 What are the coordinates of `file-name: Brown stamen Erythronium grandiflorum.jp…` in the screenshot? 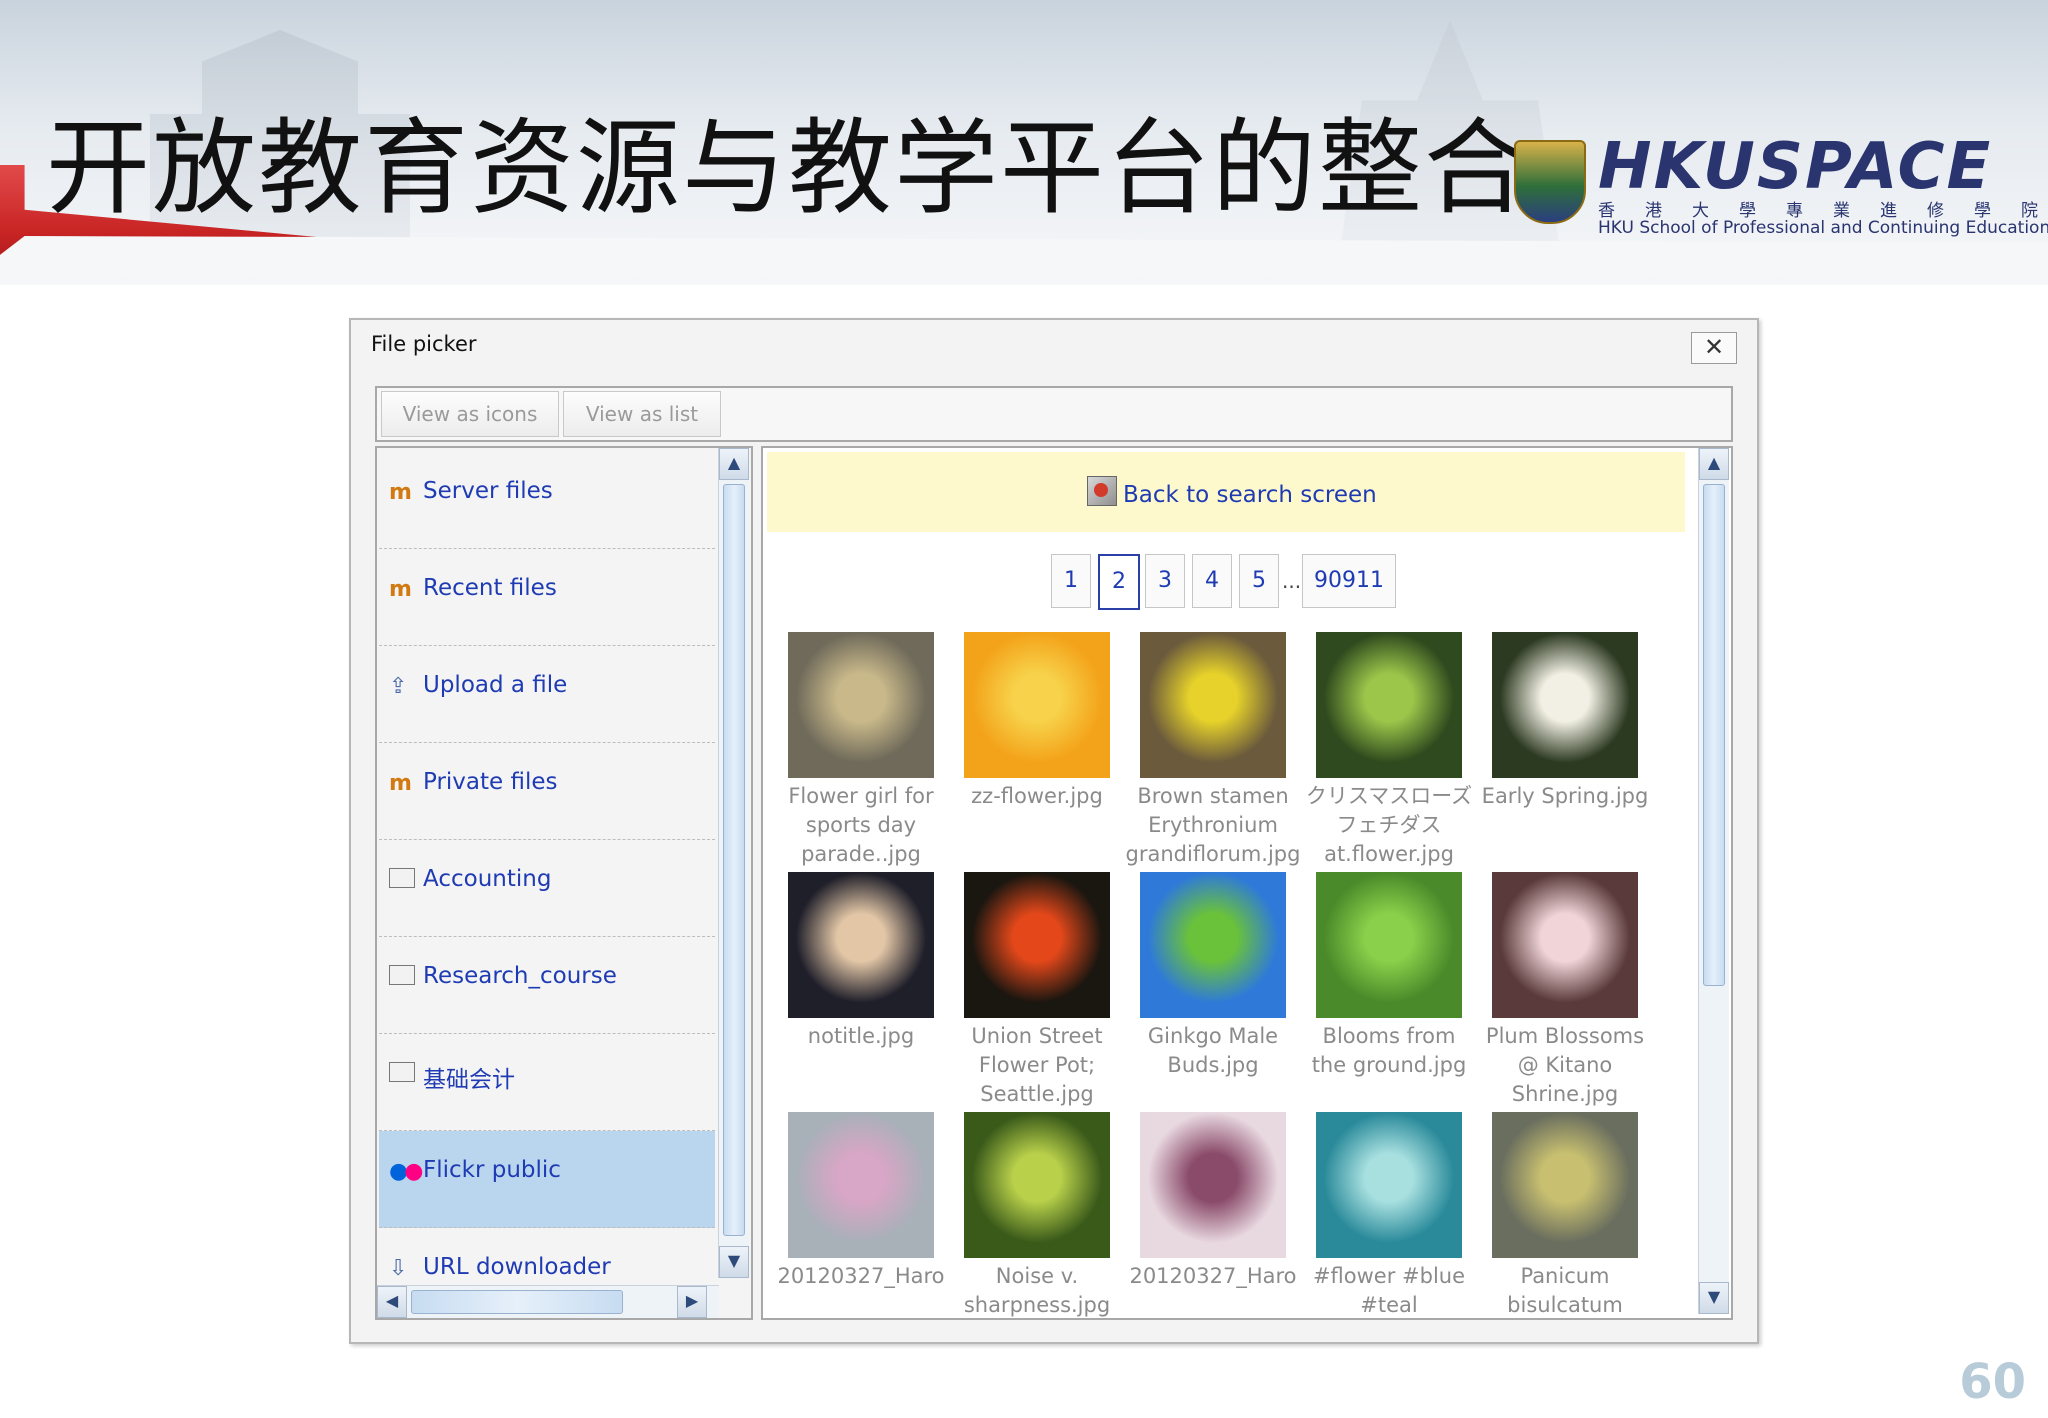 It's located at (1213, 825).